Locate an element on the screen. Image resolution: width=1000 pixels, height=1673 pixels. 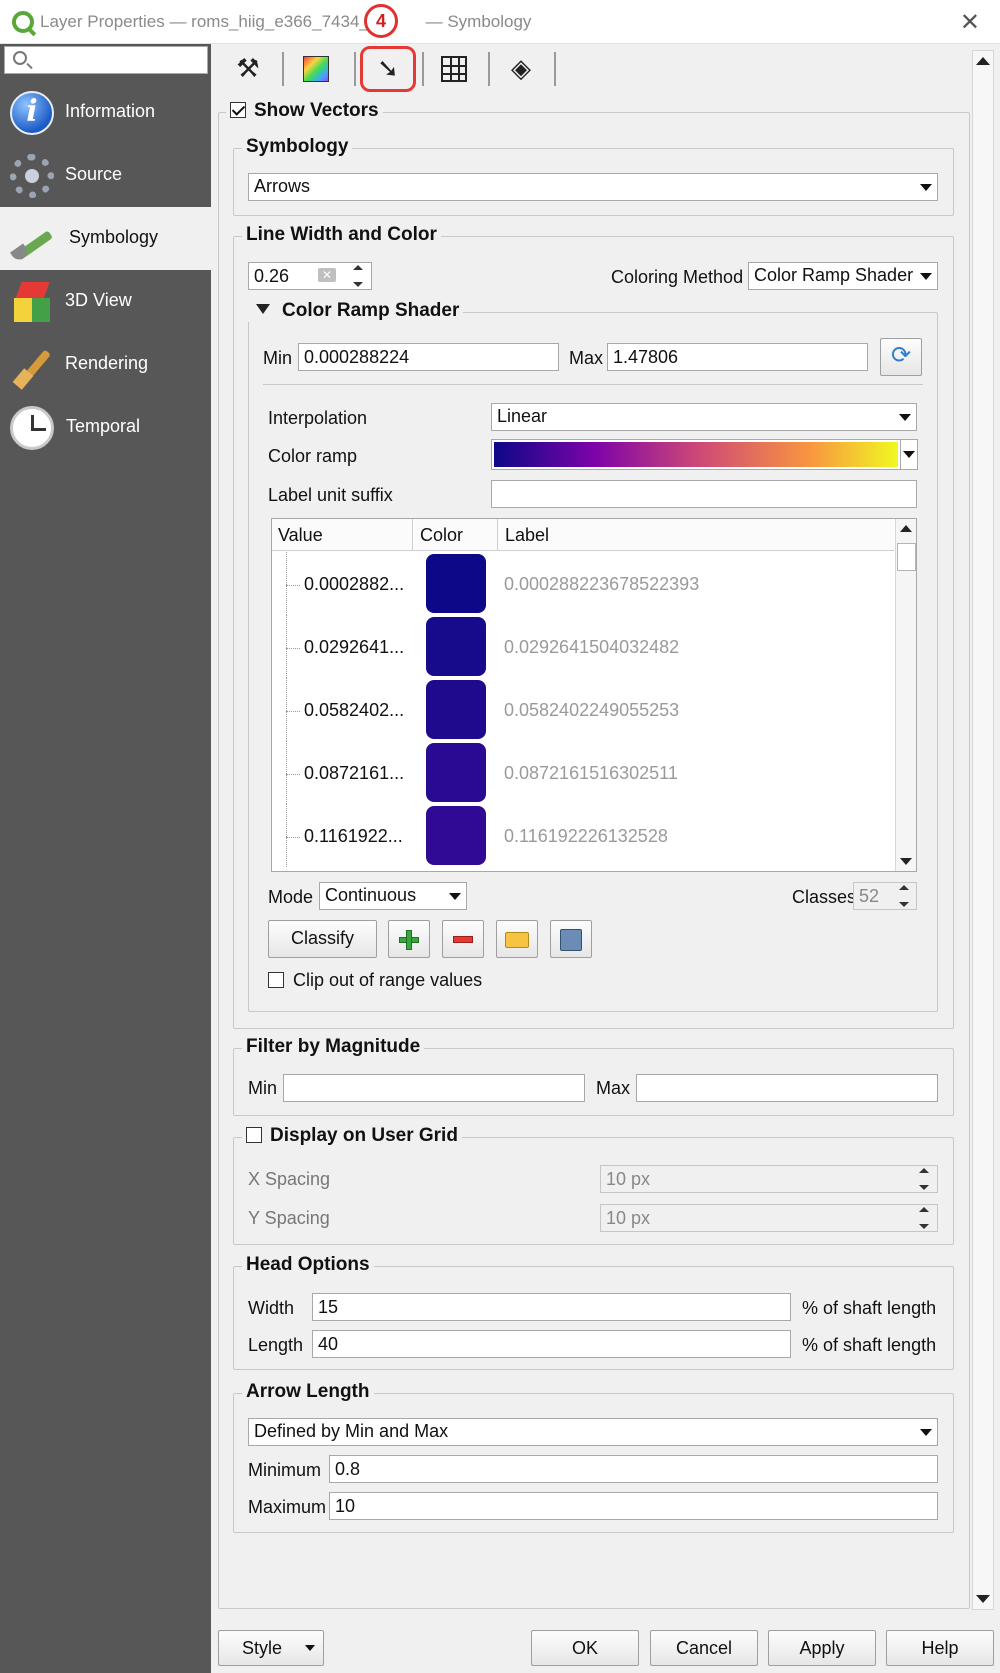
style-button-label: Style is located at coordinates (262, 1648).